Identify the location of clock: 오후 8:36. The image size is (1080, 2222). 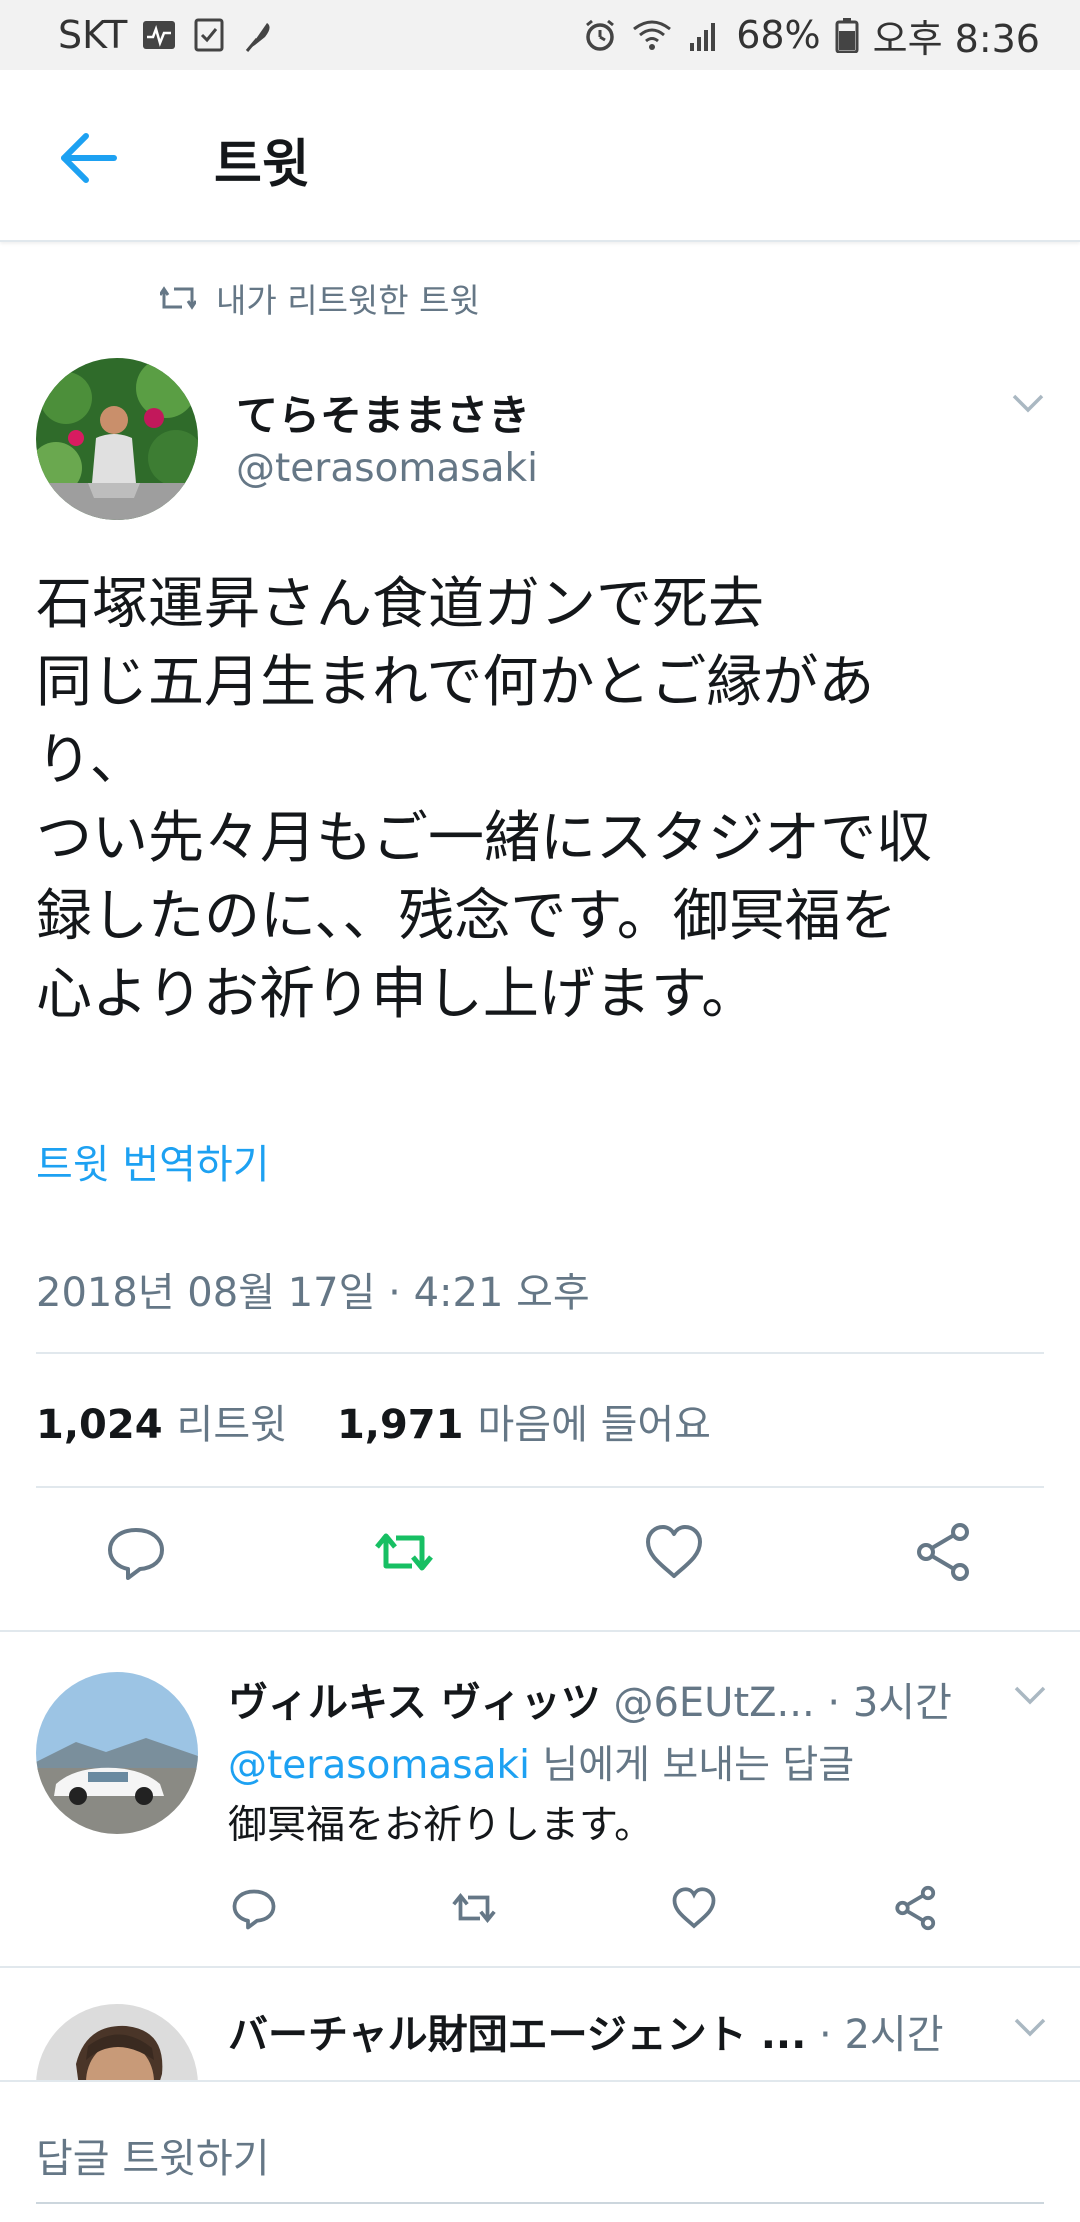
(956, 38).